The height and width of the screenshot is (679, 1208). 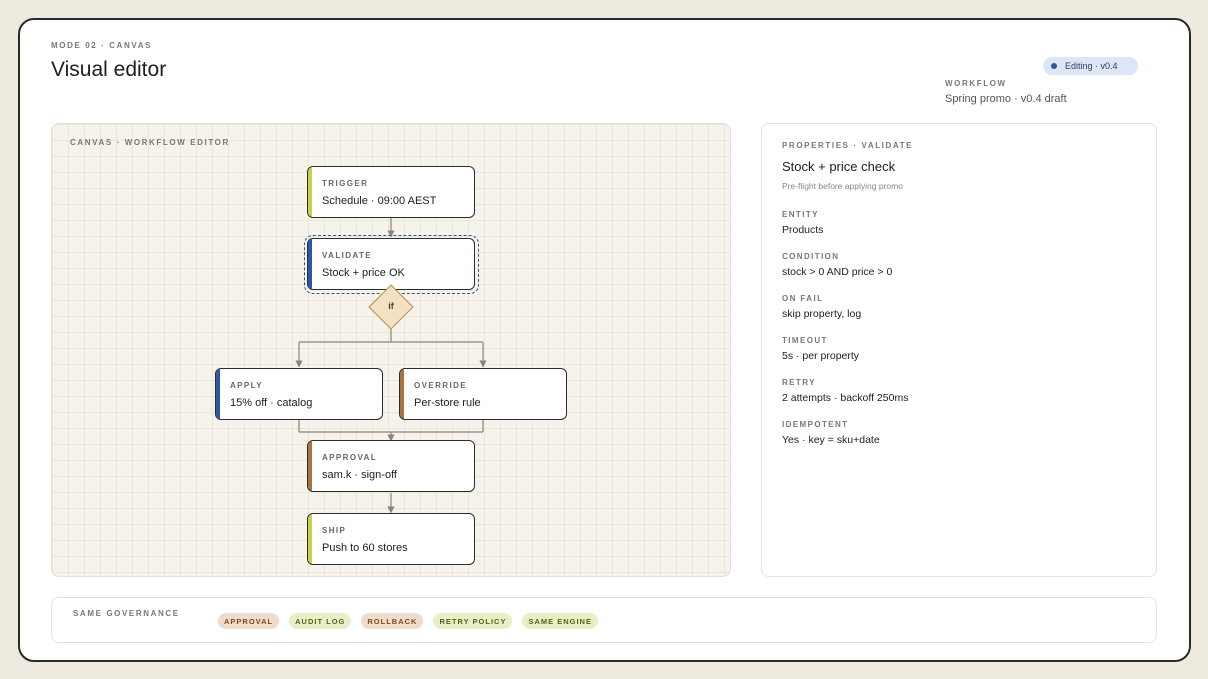 I want to click on tag-retry-policy: RETRY POLICY, so click(x=473, y=621).